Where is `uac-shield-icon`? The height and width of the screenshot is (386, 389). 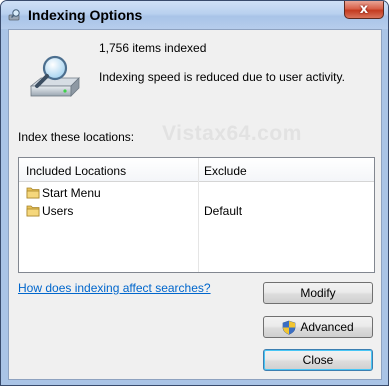
uac-shield-icon is located at coordinates (289, 327).